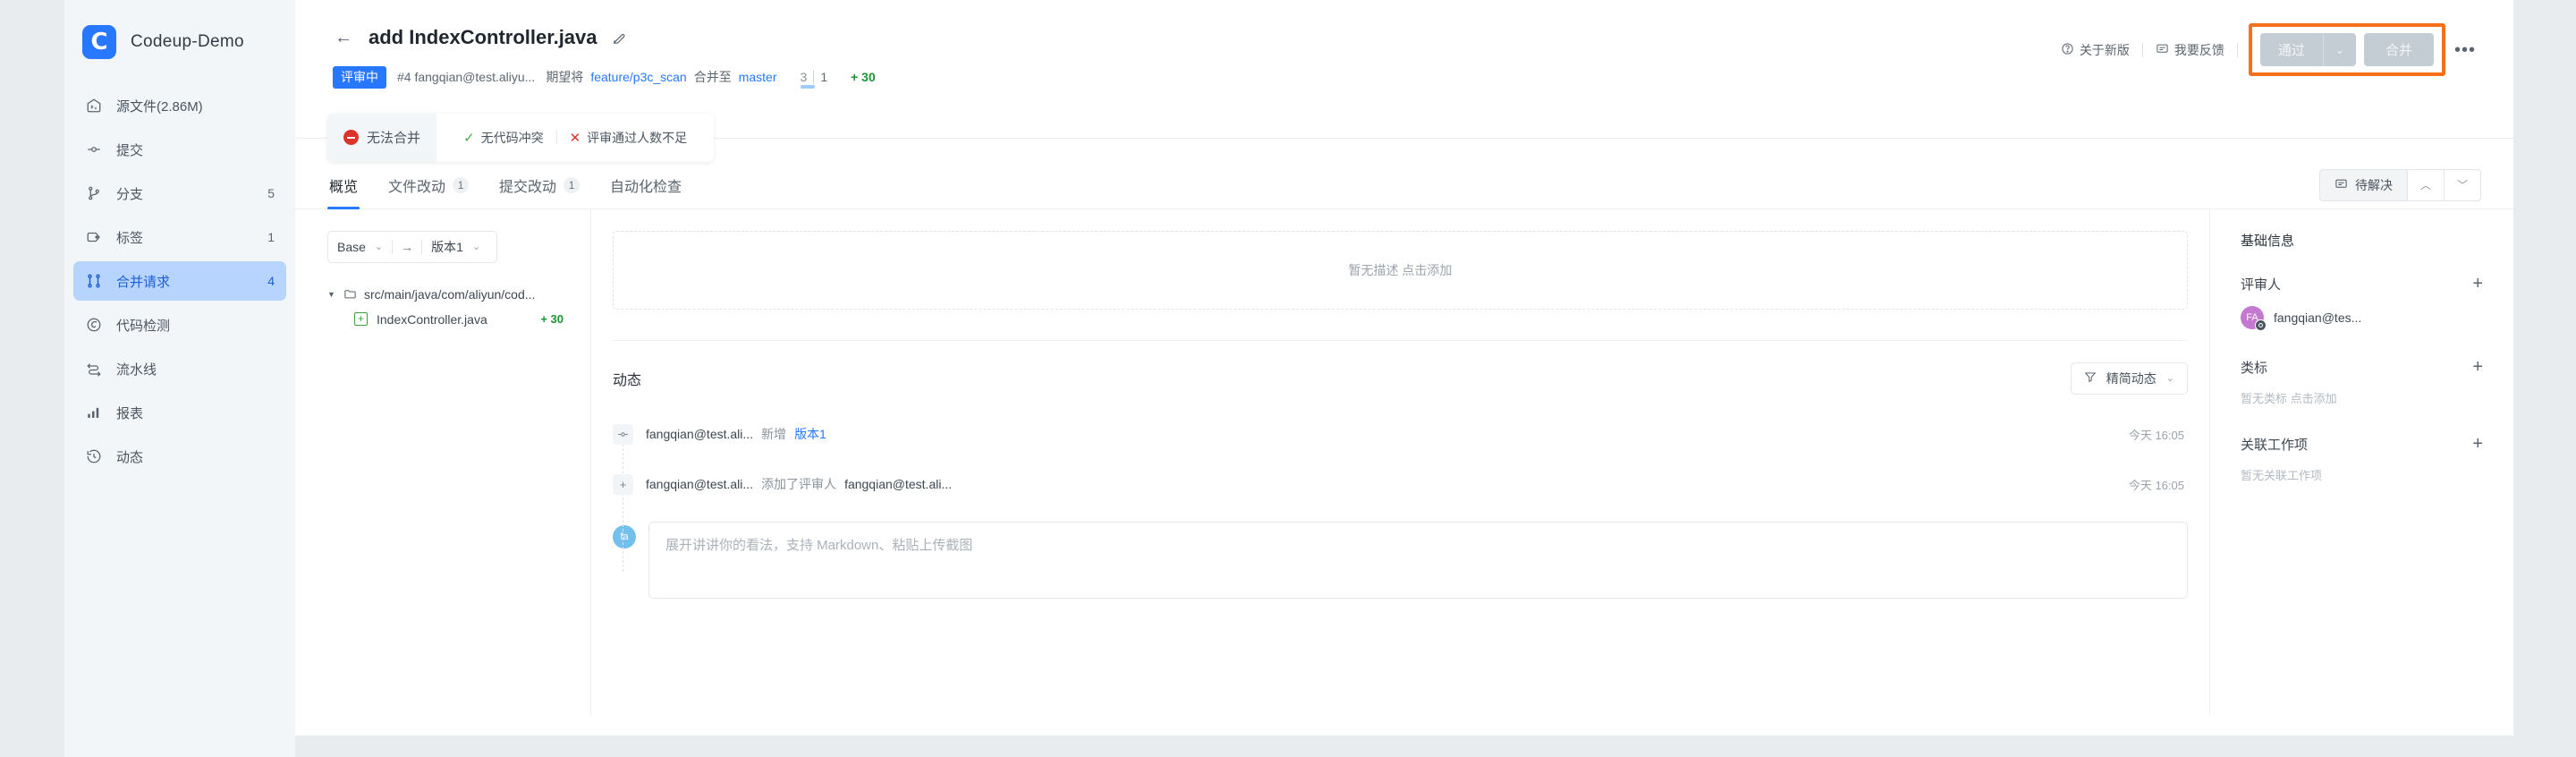 The image size is (2576, 757). What do you see at coordinates (2462, 184) in the screenshot?
I see `resolve-next-icon: ﹀` at bounding box center [2462, 184].